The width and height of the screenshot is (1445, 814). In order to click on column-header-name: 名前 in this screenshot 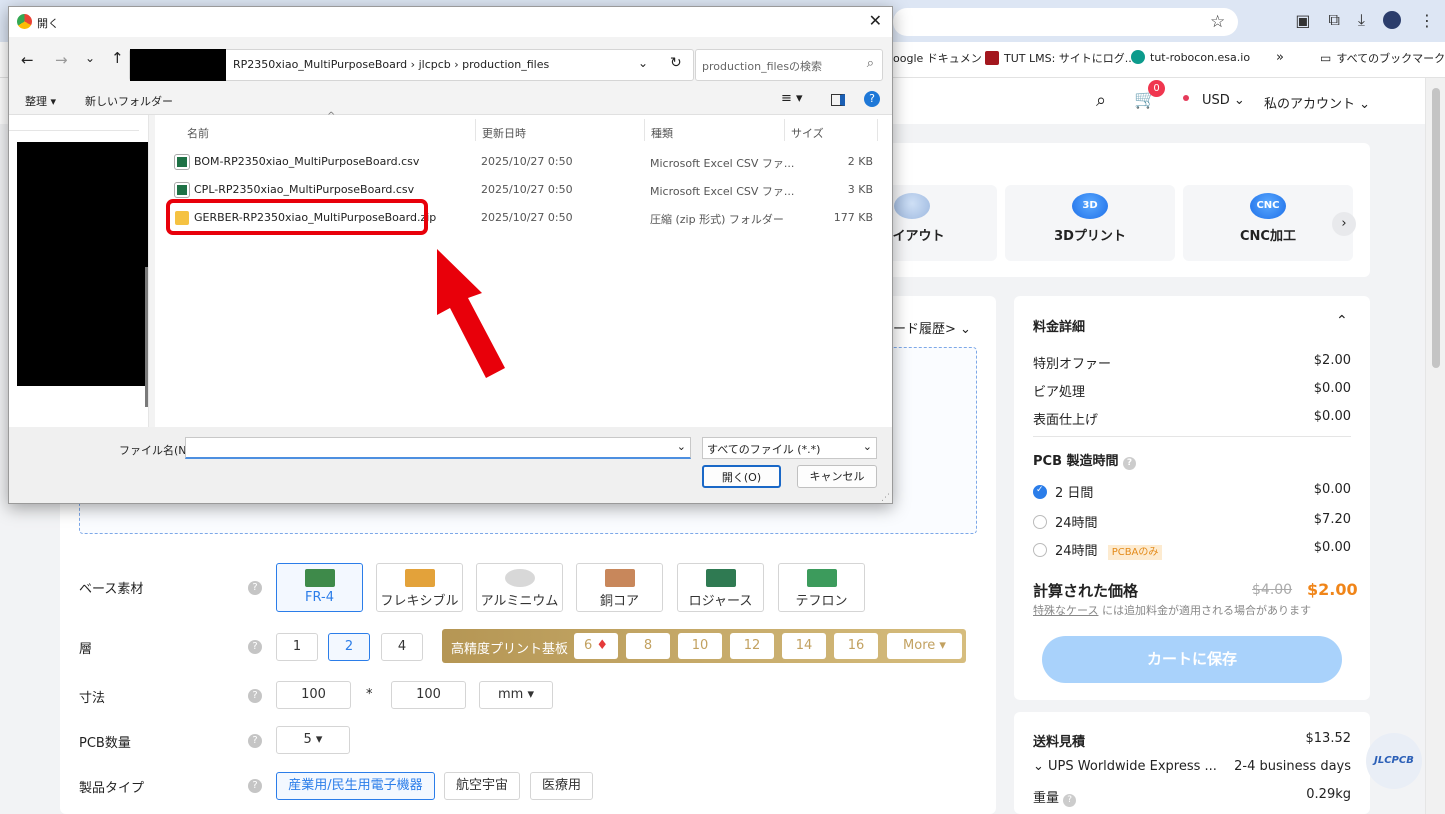, I will do `click(198, 133)`.